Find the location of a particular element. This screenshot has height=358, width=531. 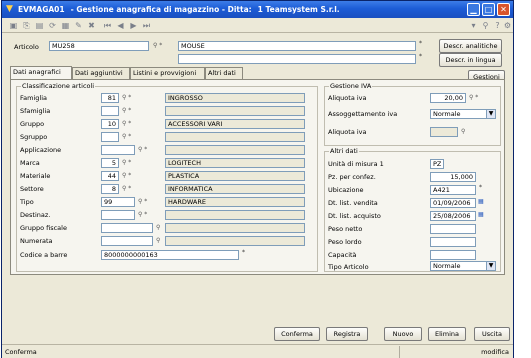

aliquota-iva-label: Aliquota iva is located at coordinates (347, 98).